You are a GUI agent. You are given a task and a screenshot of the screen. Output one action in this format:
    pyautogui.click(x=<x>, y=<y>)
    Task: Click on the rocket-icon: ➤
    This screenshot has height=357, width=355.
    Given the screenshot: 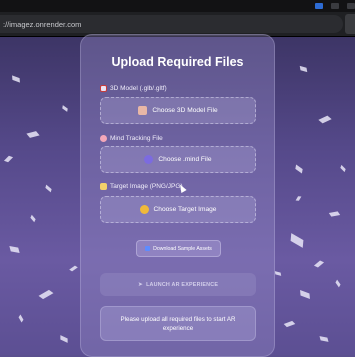 What is the action you would take?
    pyautogui.click(x=140, y=285)
    